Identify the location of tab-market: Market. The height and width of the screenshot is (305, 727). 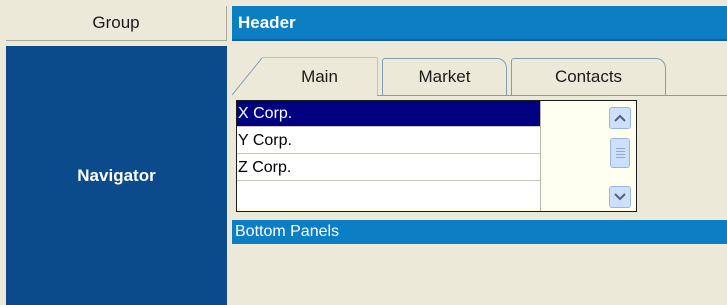
(444, 76).